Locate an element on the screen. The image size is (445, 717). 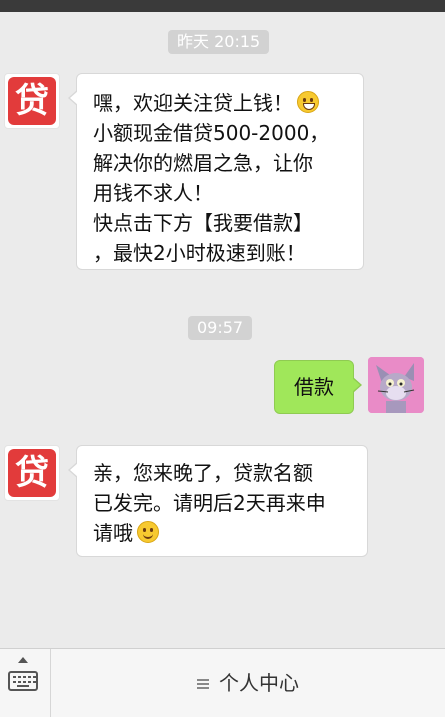
chevron-up-icon is located at coordinates (23, 660).